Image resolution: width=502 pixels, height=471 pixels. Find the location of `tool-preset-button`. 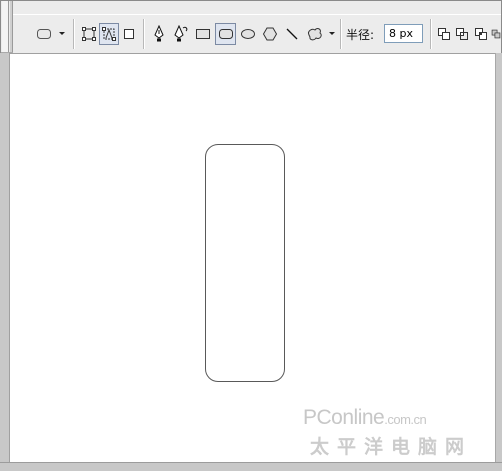

tool-preset-button is located at coordinates (44, 34).